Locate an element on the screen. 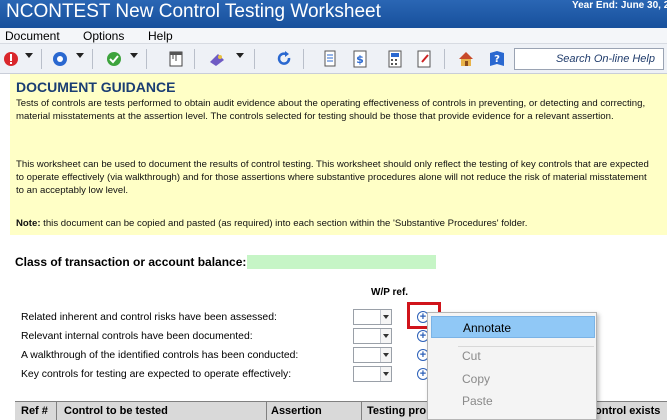 The width and height of the screenshot is (667, 420). column-header-assertion: Assertion is located at coordinates (296, 411).